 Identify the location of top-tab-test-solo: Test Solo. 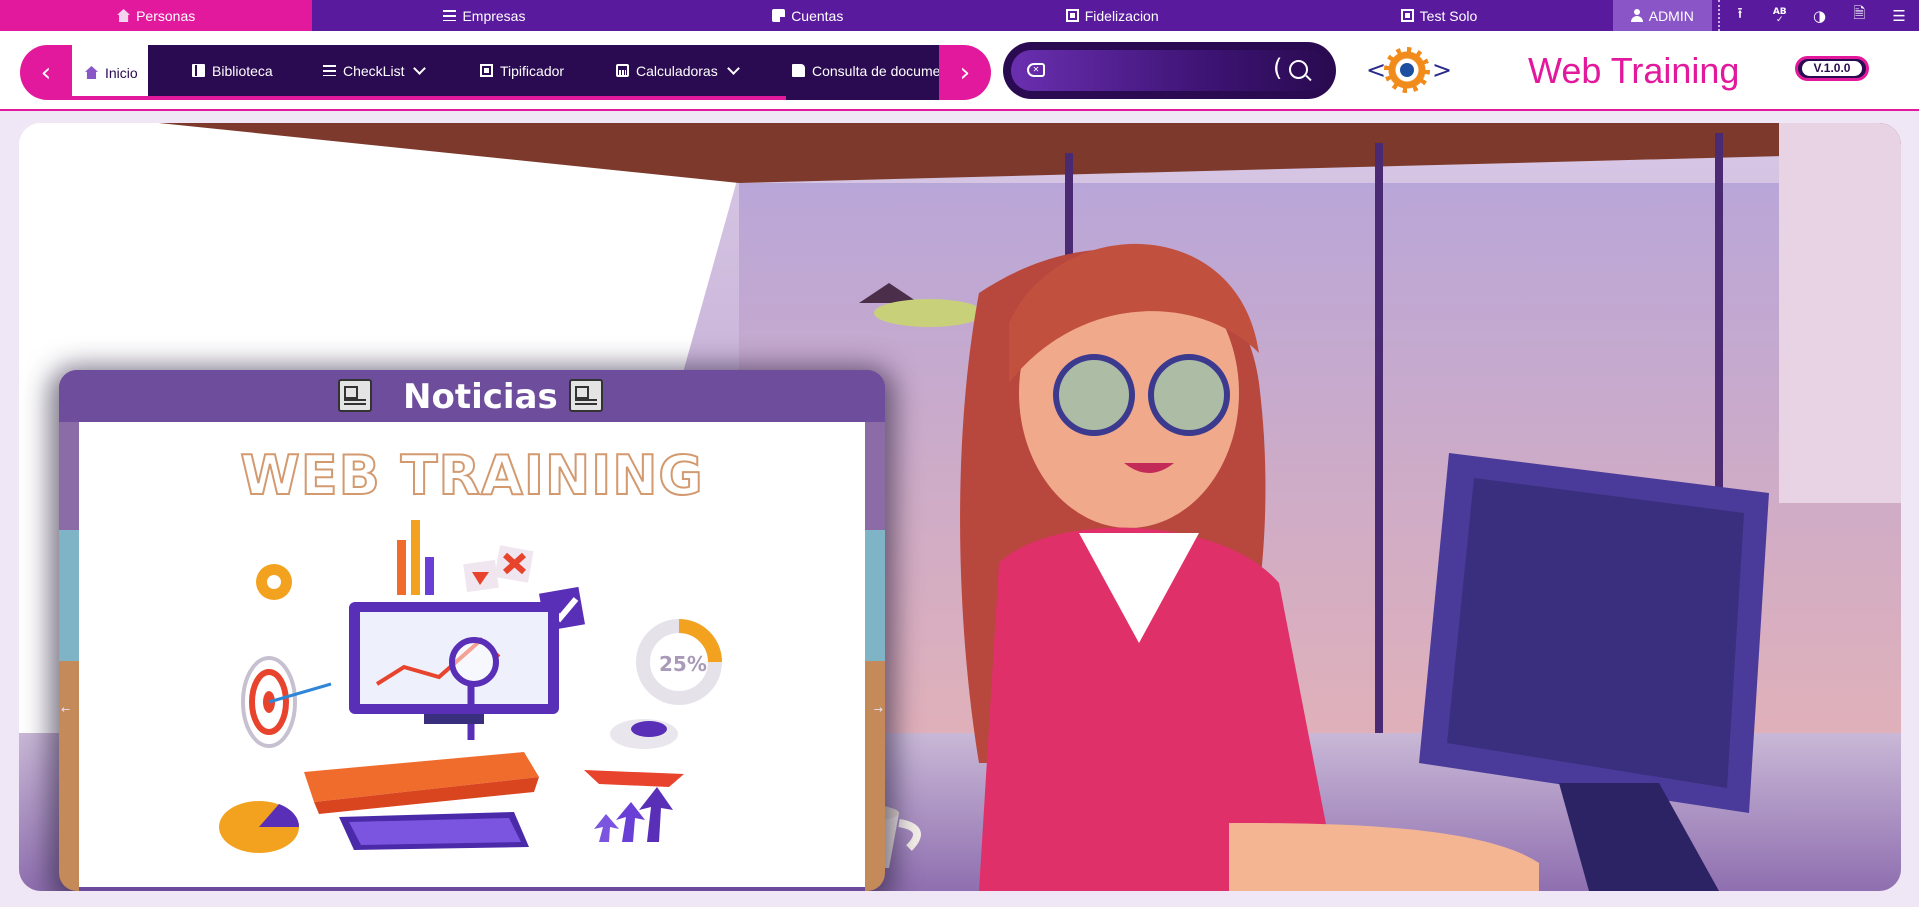
(1438, 15).